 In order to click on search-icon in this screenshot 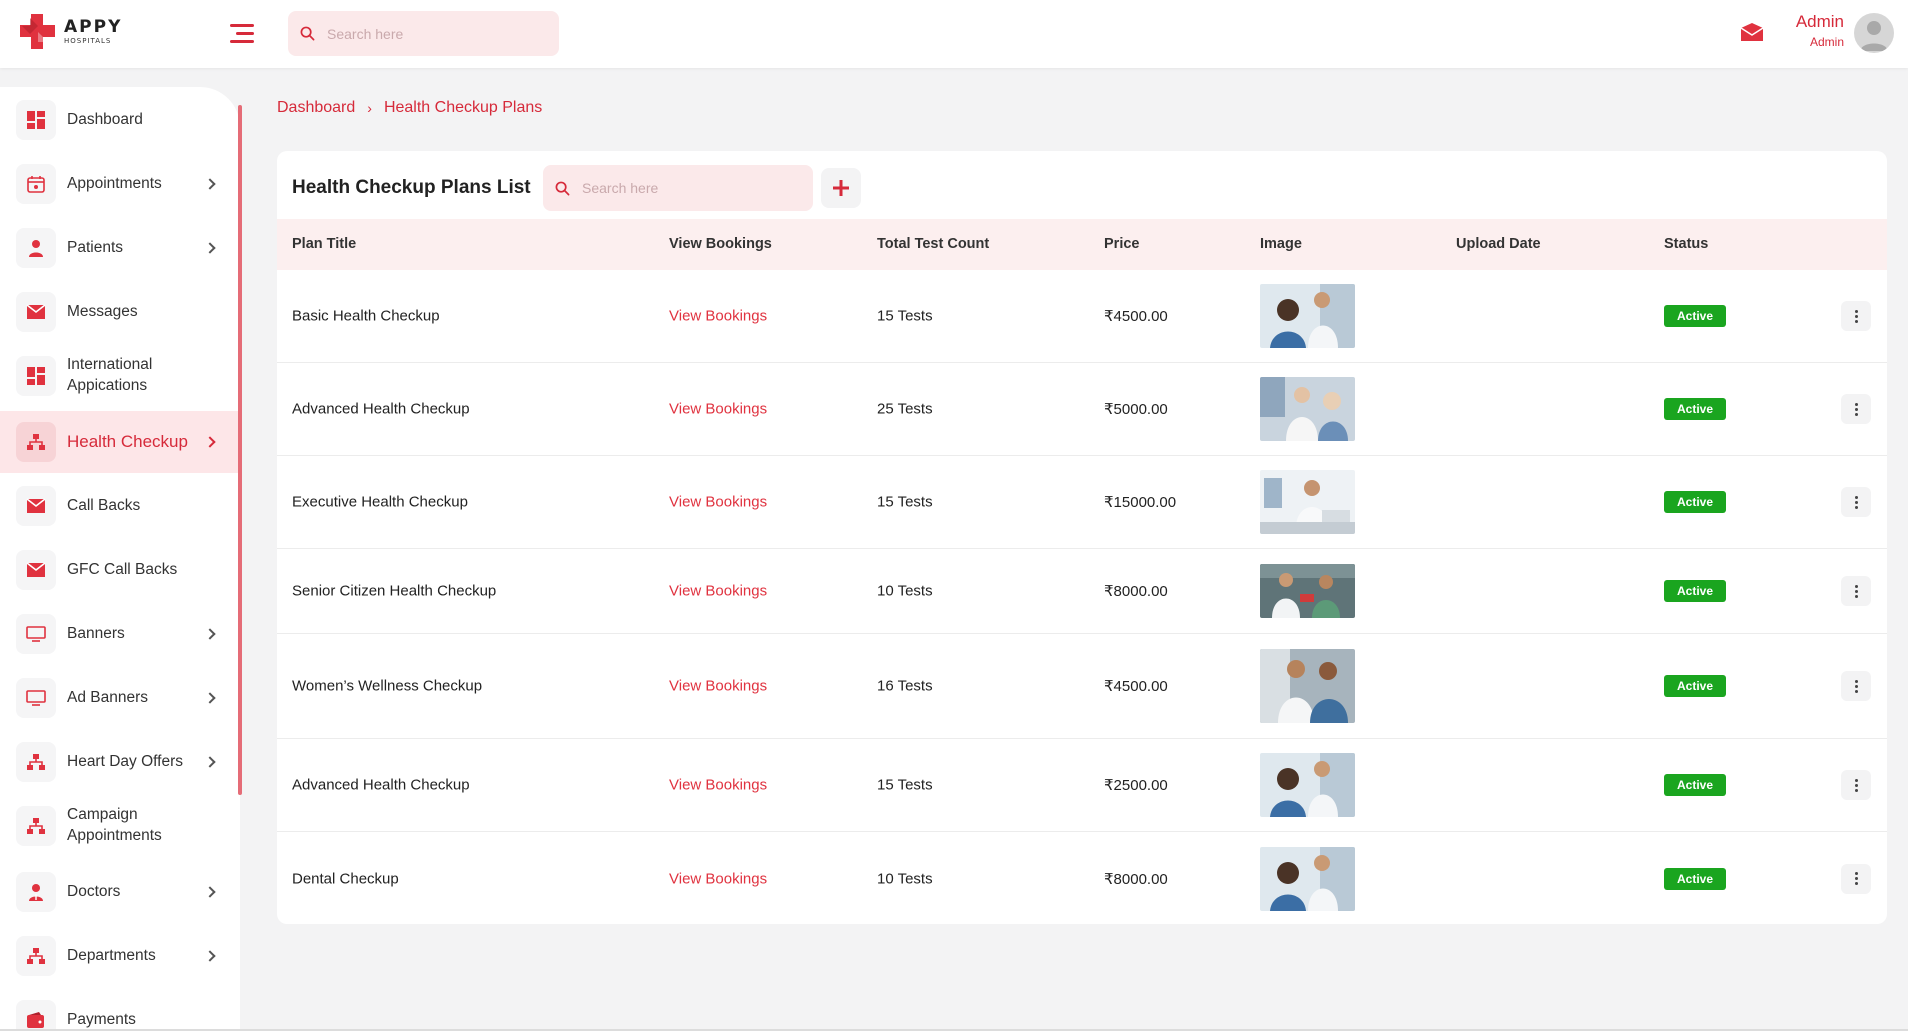, I will do `click(562, 188)`.